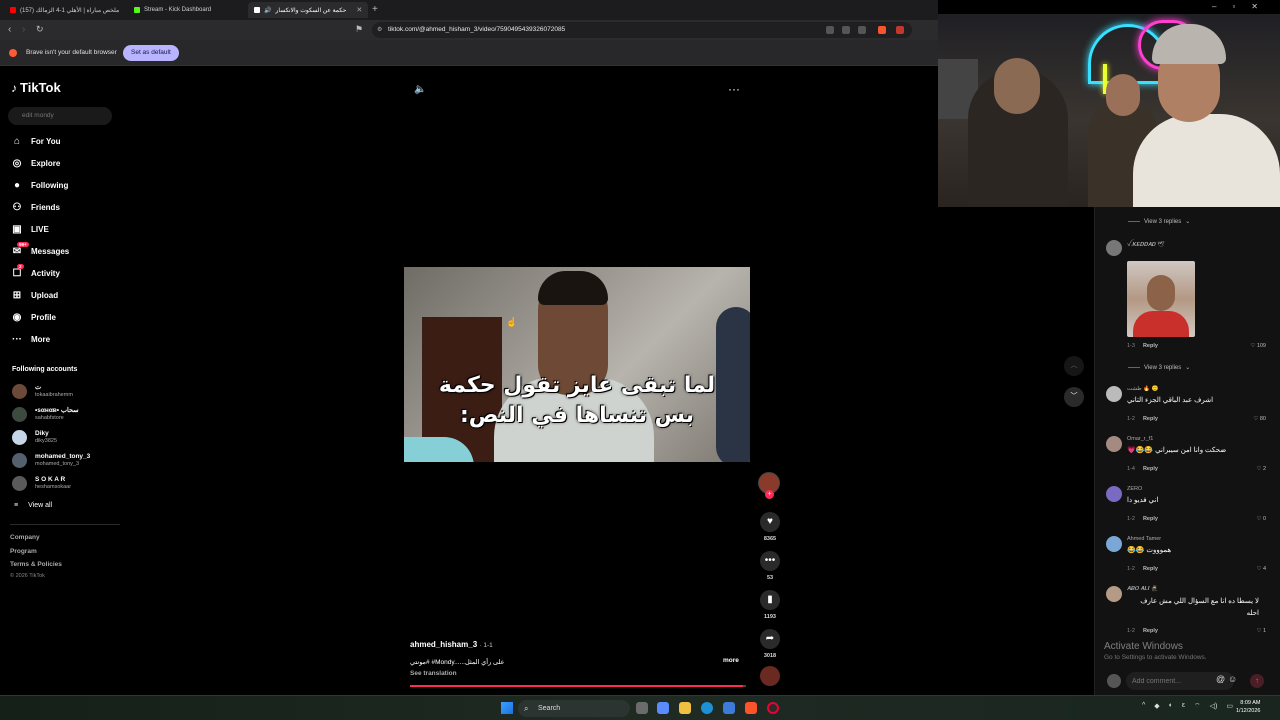  What do you see at coordinates (707, 708) in the screenshot?
I see `edge-icon` at bounding box center [707, 708].